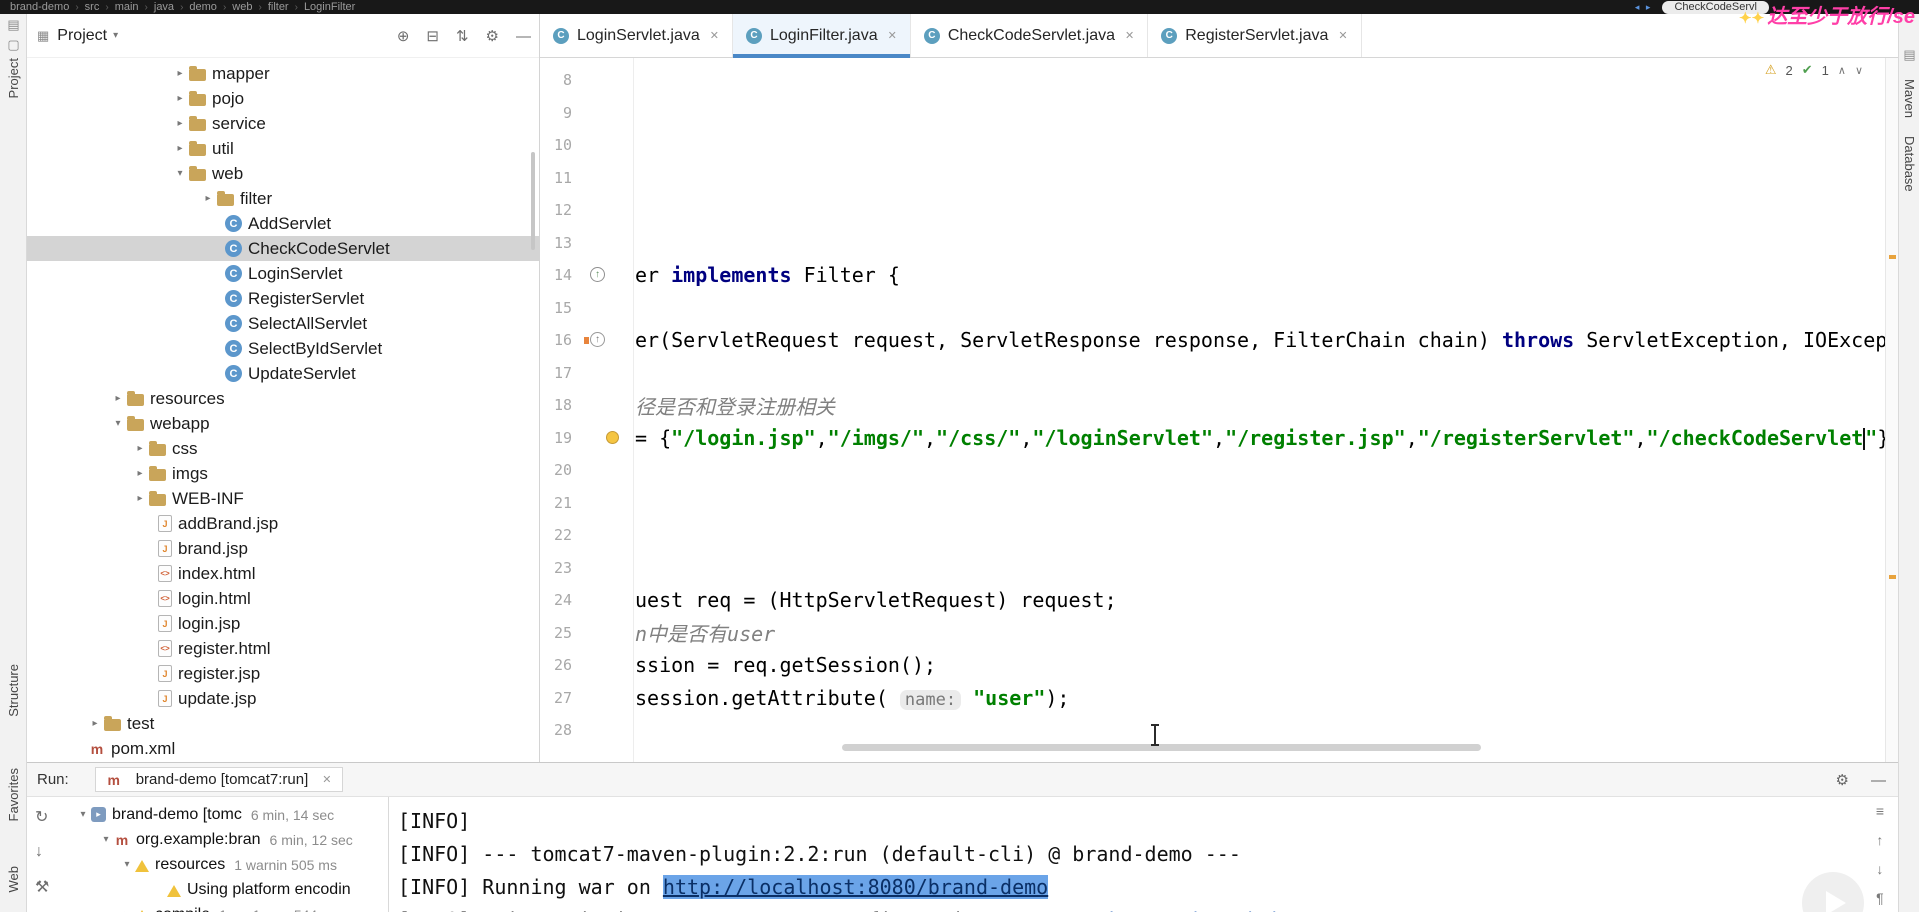 Image resolution: width=1919 pixels, height=912 pixels. Describe the element at coordinates (224, 889) in the screenshot. I see `run-tree-item: Using platform encodin` at that location.